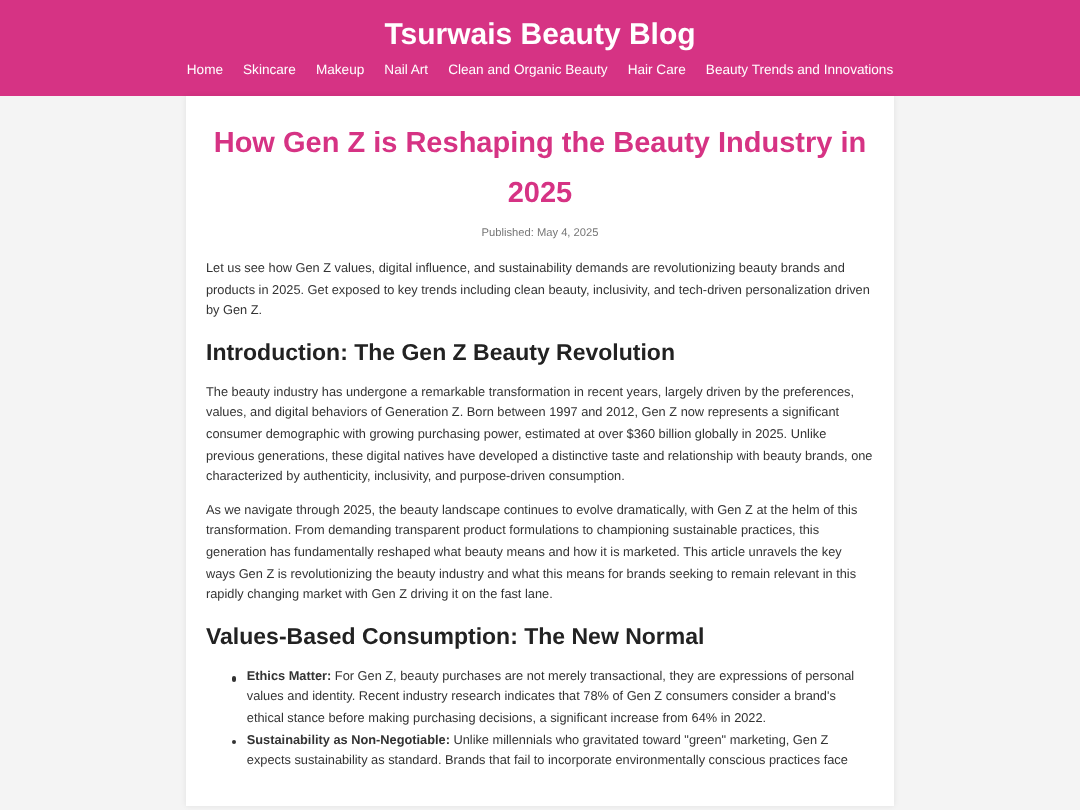  I want to click on article-title: How Gen Z is Reshaping the Beauty Industry in 2025, so click(540, 170).